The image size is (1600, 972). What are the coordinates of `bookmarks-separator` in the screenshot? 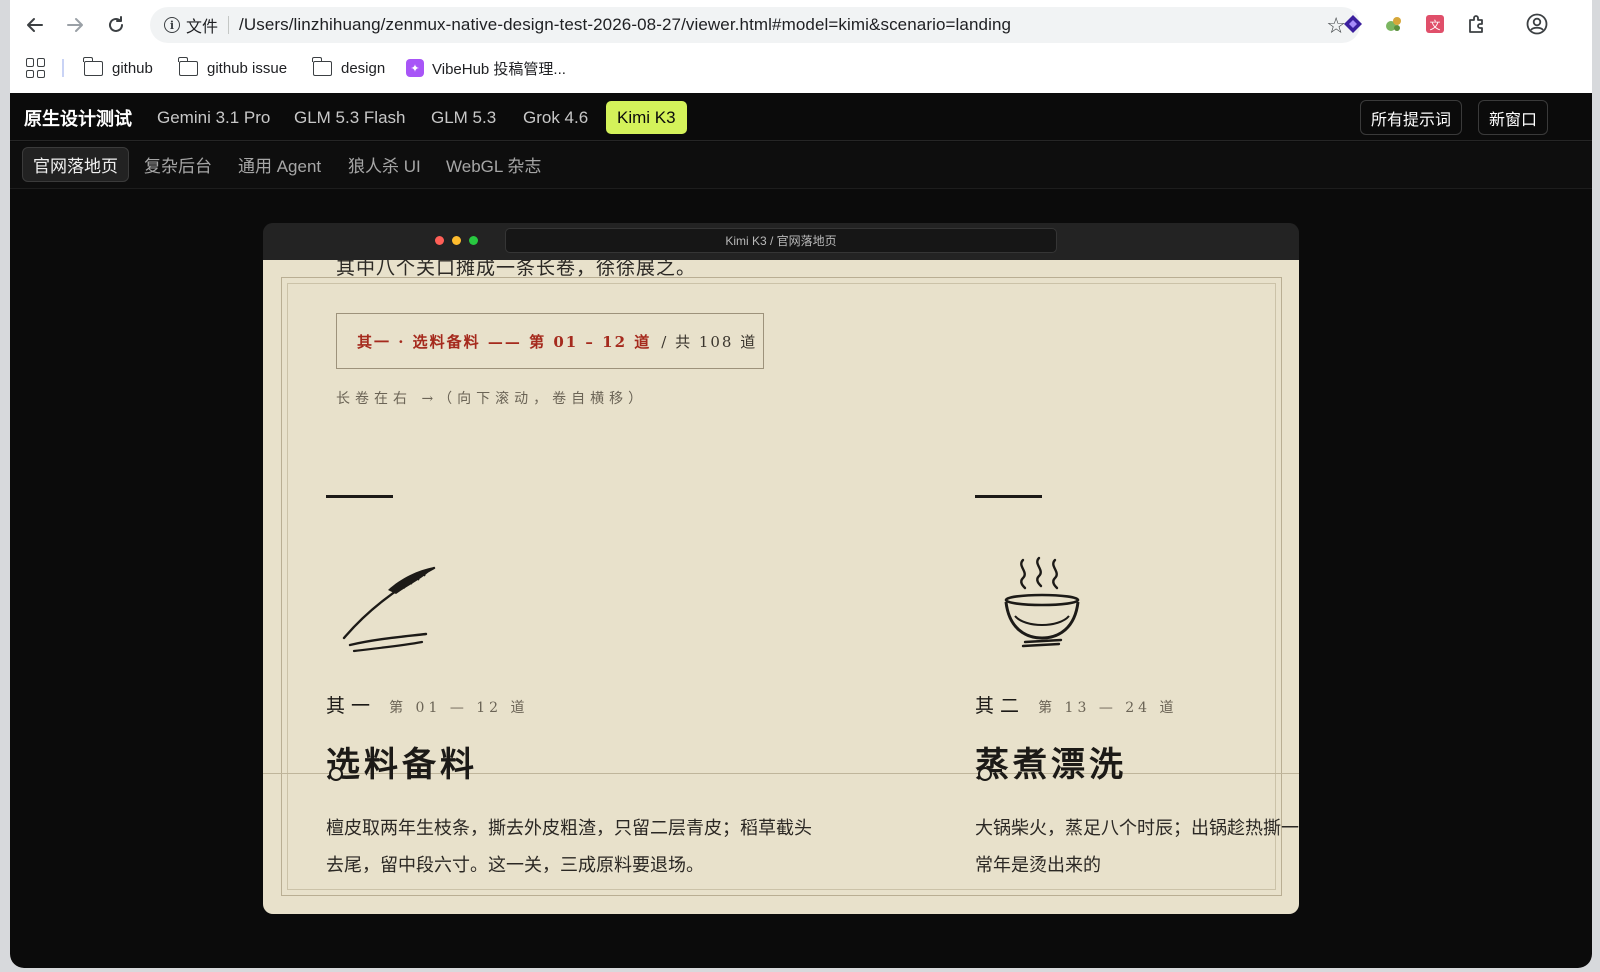 It's located at (63, 68).